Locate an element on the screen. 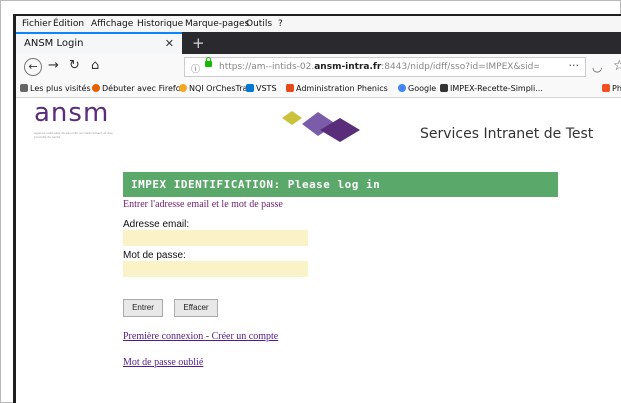  tab-ansm-login: ANSM Login ✕ is located at coordinates (99, 43).